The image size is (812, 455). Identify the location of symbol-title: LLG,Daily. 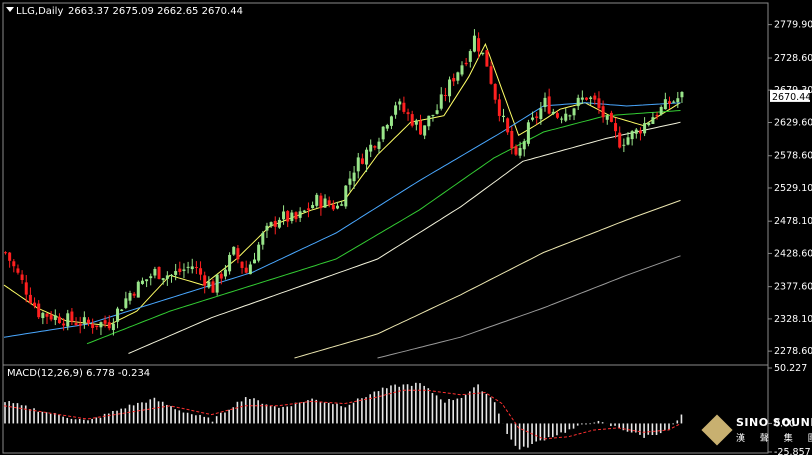
(39, 11).